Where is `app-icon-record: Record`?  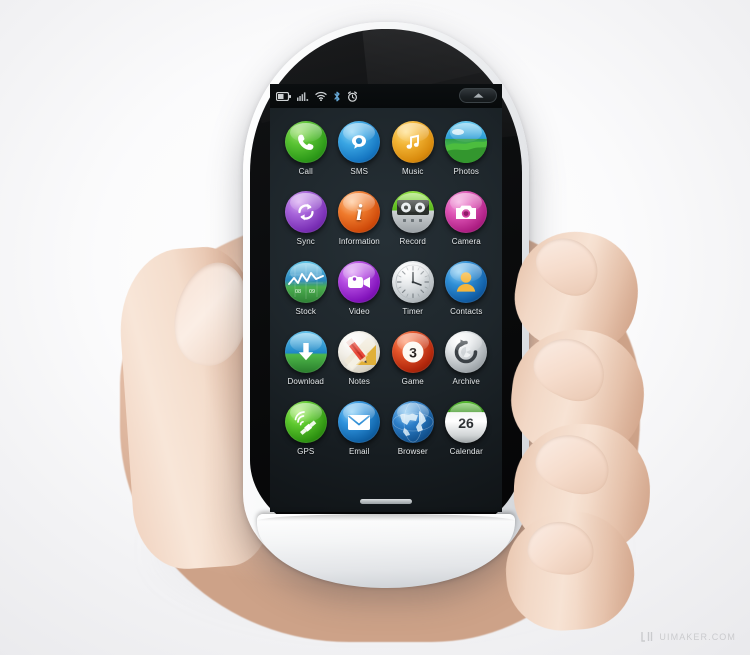
app-icon-record: Record is located at coordinates (413, 218).